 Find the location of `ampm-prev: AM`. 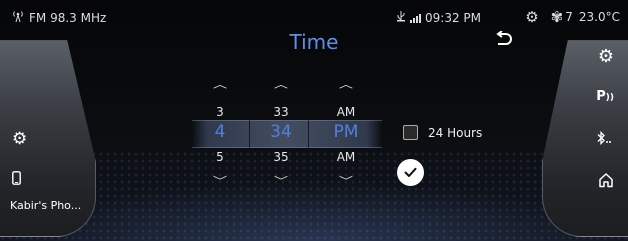

ampm-prev: AM is located at coordinates (346, 112).